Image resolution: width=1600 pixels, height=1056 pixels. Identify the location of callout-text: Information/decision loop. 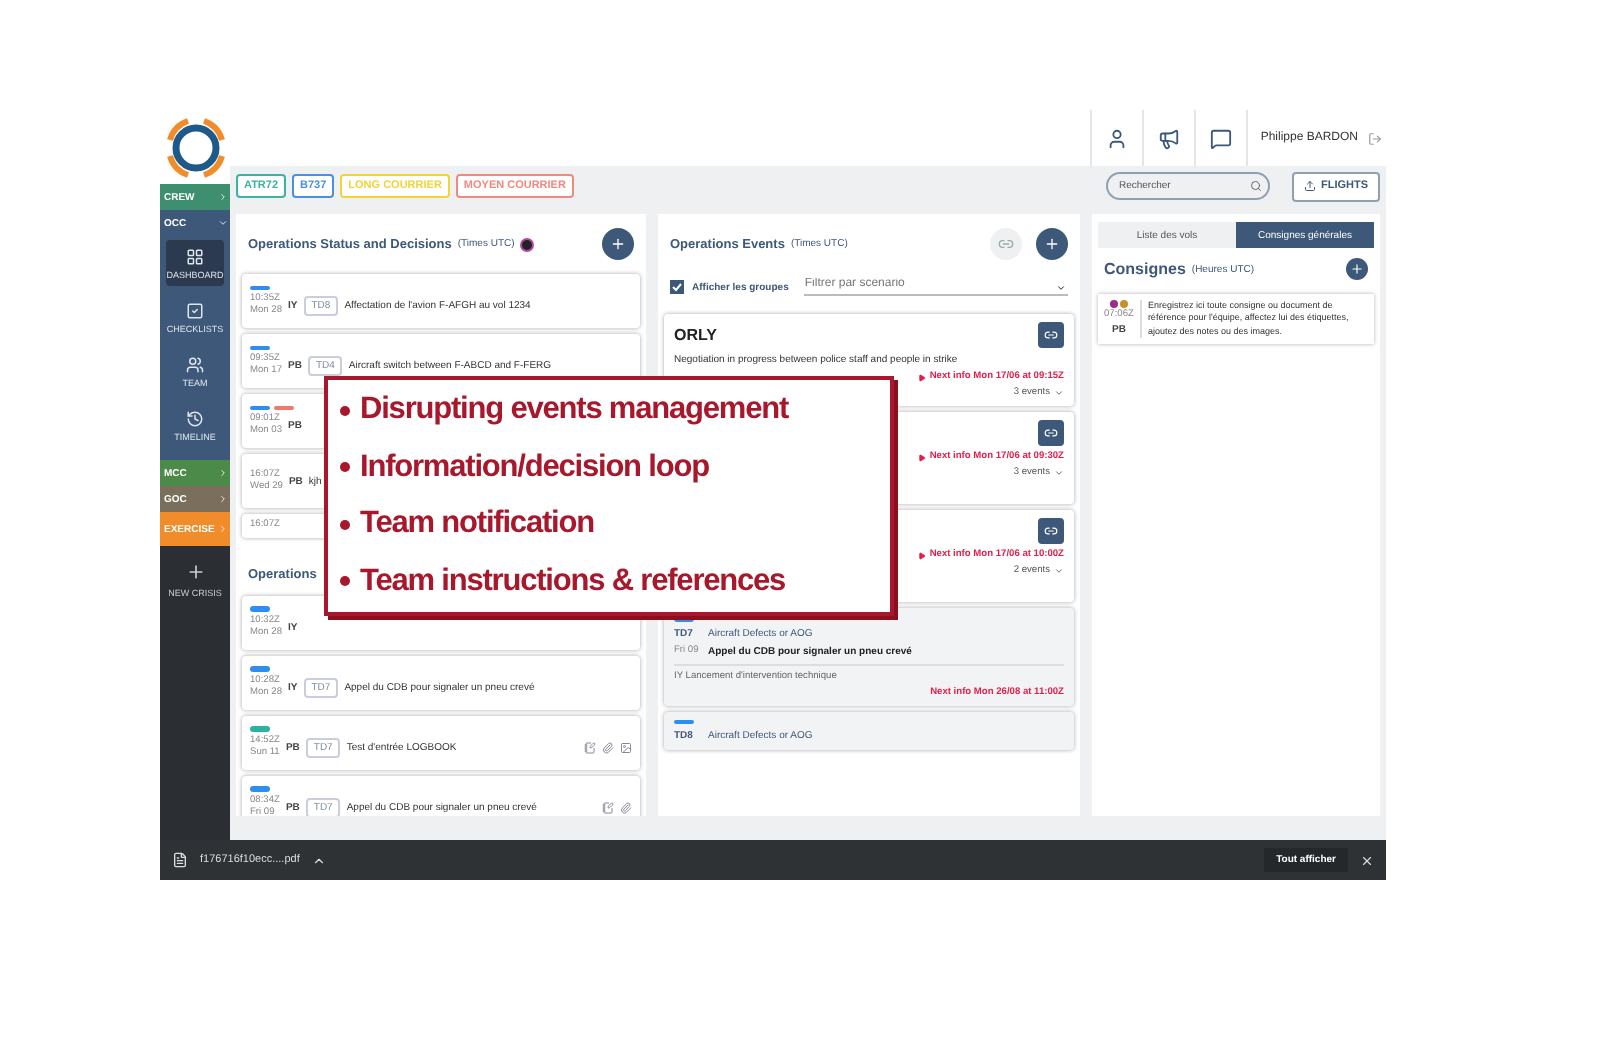
(534, 467).